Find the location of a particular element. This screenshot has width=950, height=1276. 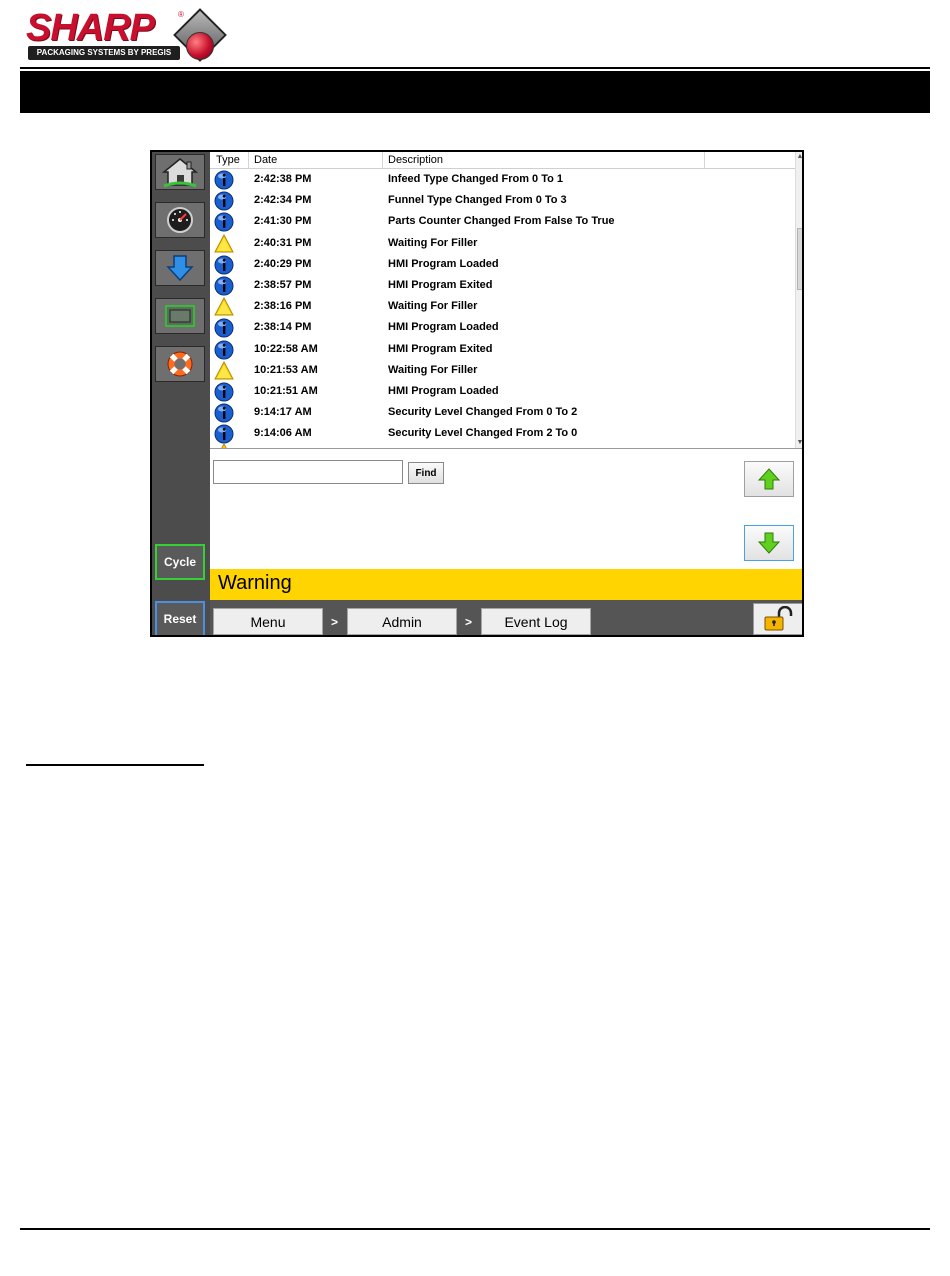

event-description: Funnel Type Changed From 0 To 3 is located at coordinates (477, 200).